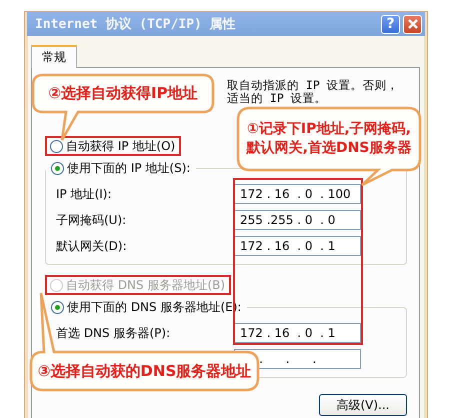 This screenshot has height=418, width=451. Describe the element at coordinates (92, 220) in the screenshot. I see `field-label: 子网掩码(U):` at that location.